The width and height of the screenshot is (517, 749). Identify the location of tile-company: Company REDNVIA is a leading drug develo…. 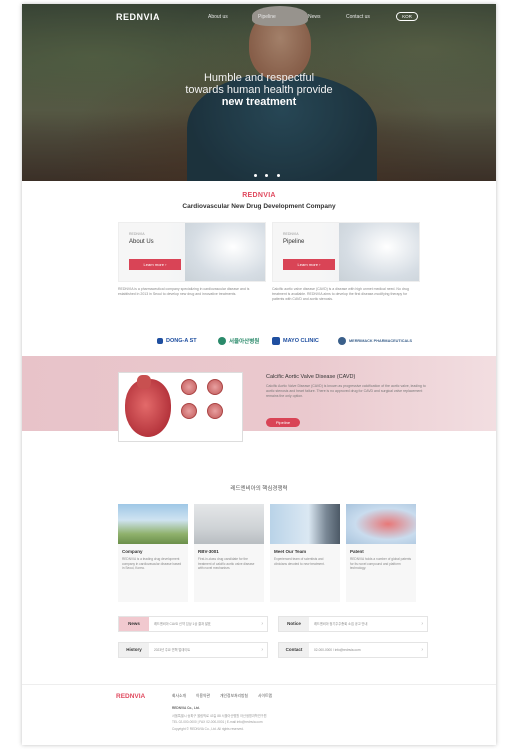
(153, 553).